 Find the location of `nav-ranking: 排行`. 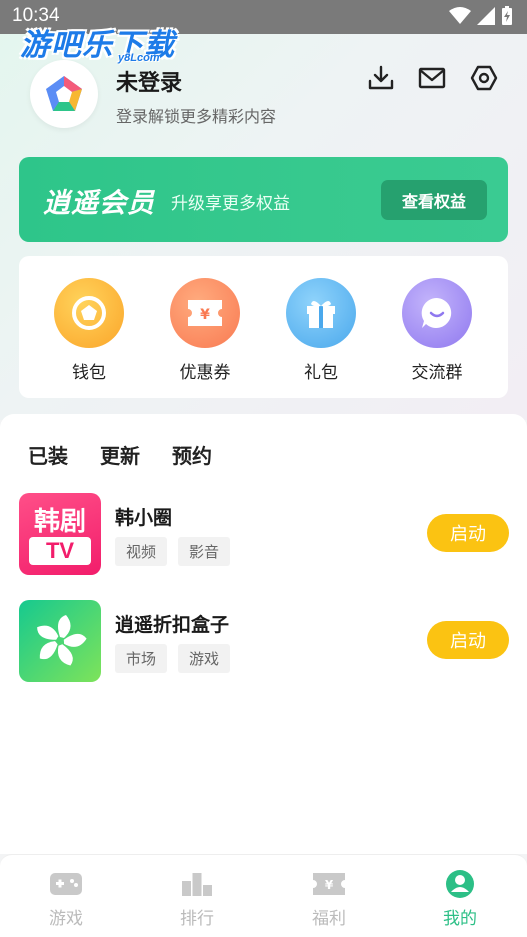

nav-ranking: 排行 is located at coordinates (197, 899).